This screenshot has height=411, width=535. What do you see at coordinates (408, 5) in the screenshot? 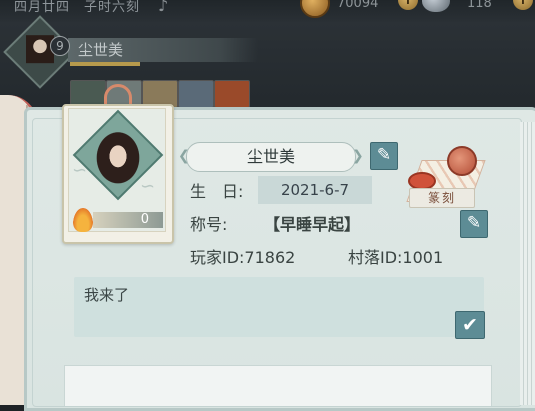
I see `add-coin-button: +` at bounding box center [408, 5].